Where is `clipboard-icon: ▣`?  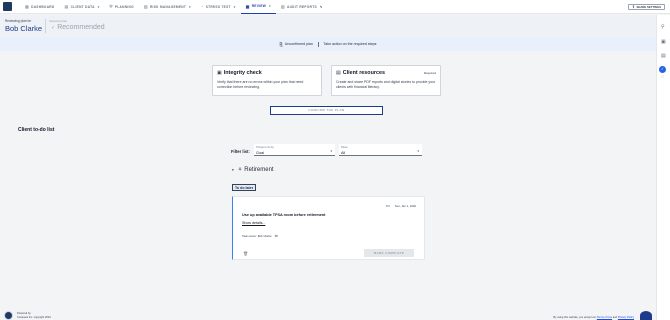 clipboard-icon: ▣ is located at coordinates (219, 73).